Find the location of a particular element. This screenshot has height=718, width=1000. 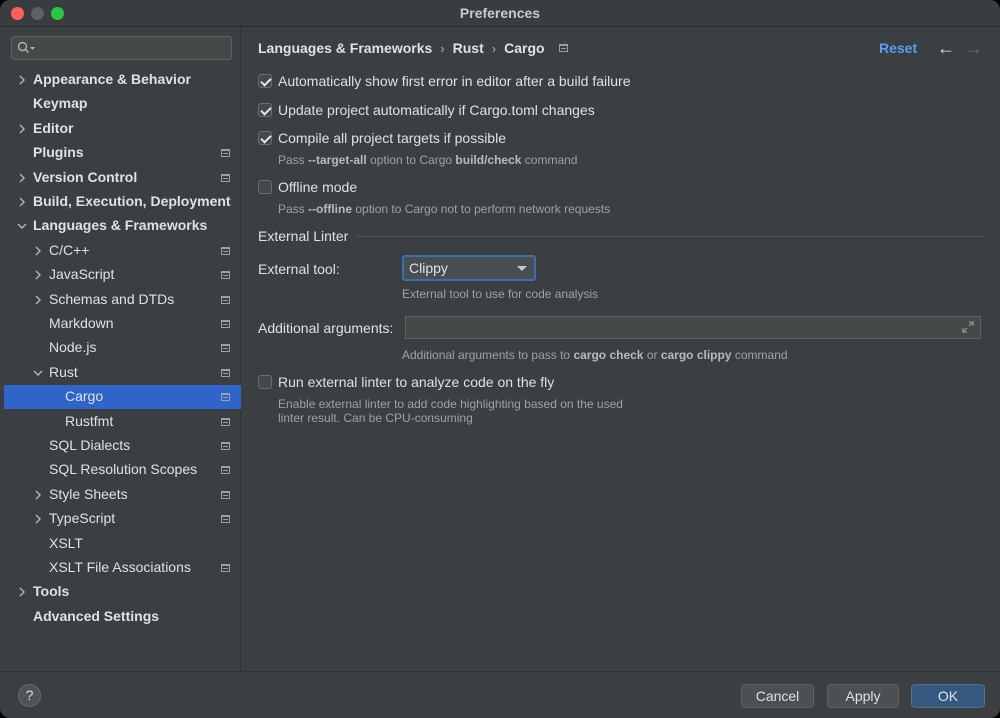

sidebar-item: C/C++ is located at coordinates (122, 251).